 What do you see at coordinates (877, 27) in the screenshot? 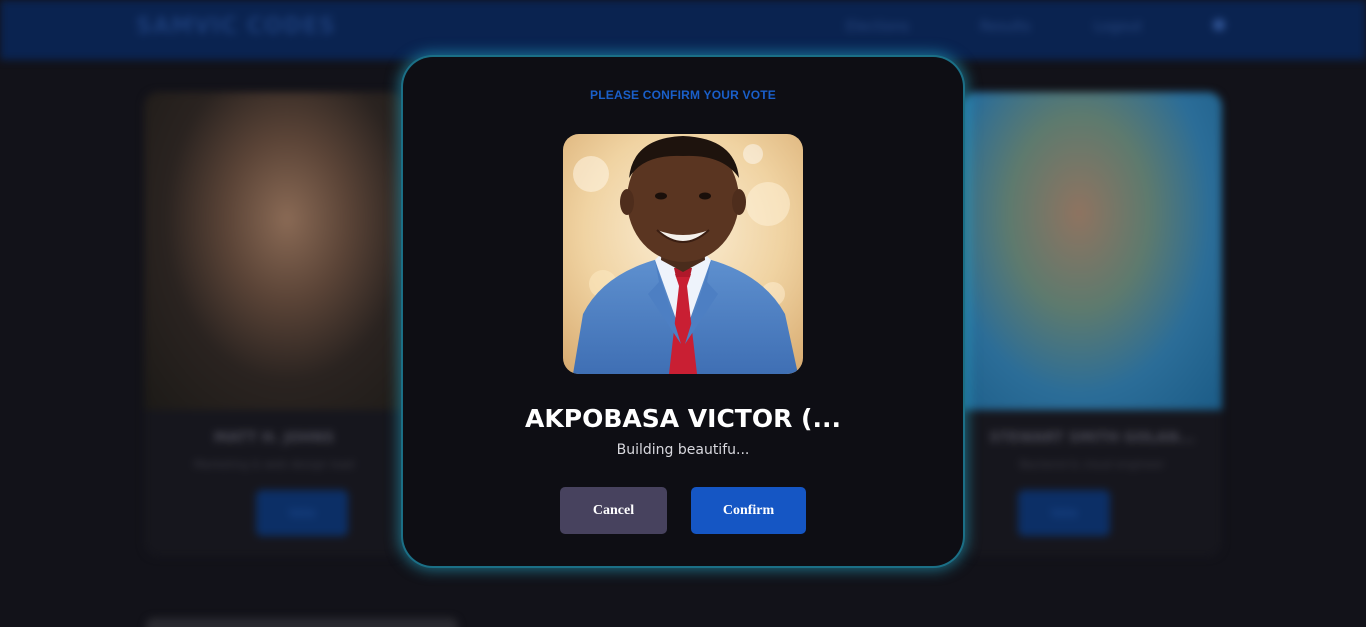
I see `nav-link-elections: Elections` at bounding box center [877, 27].